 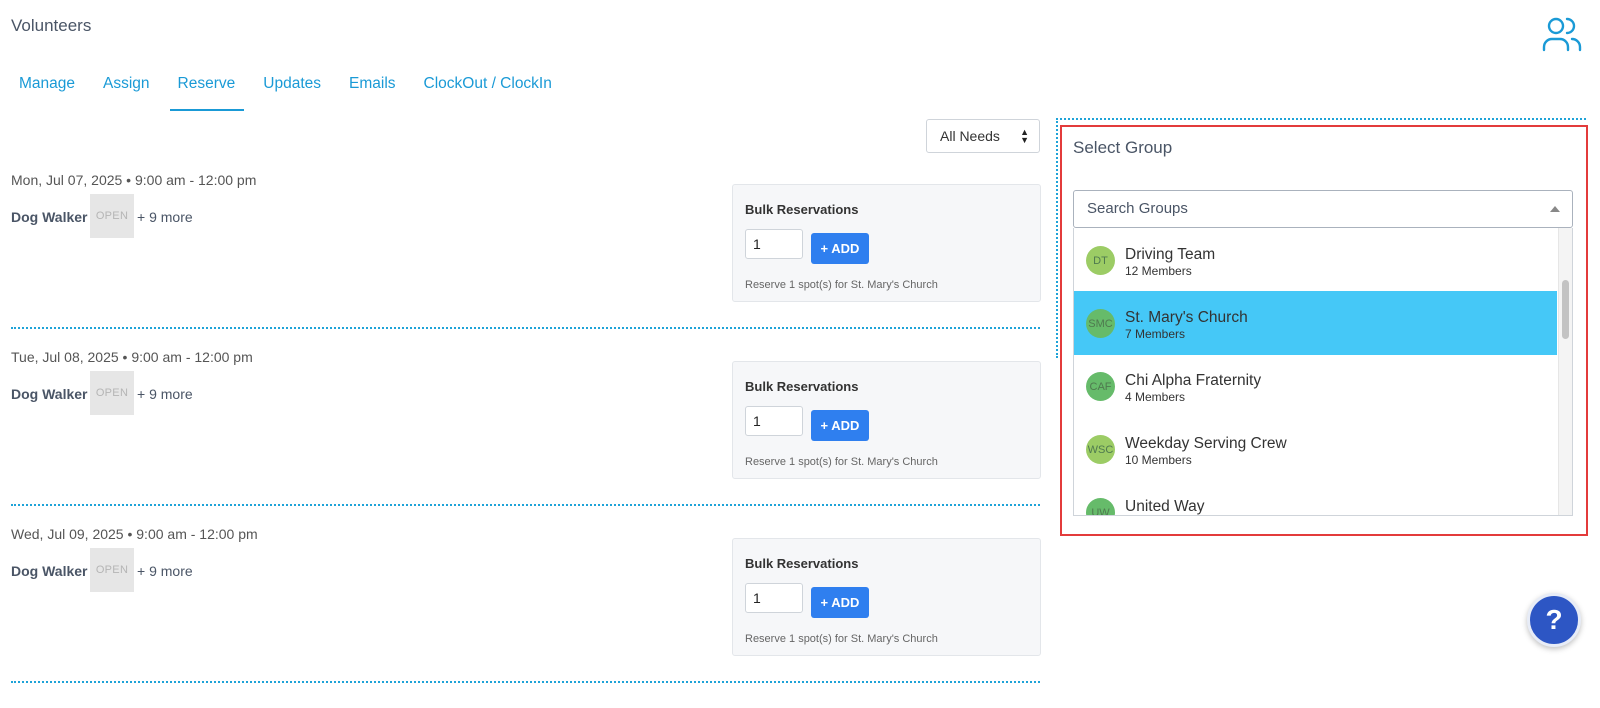 What do you see at coordinates (1100, 323) in the screenshot?
I see `group-avatar: SMC` at bounding box center [1100, 323].